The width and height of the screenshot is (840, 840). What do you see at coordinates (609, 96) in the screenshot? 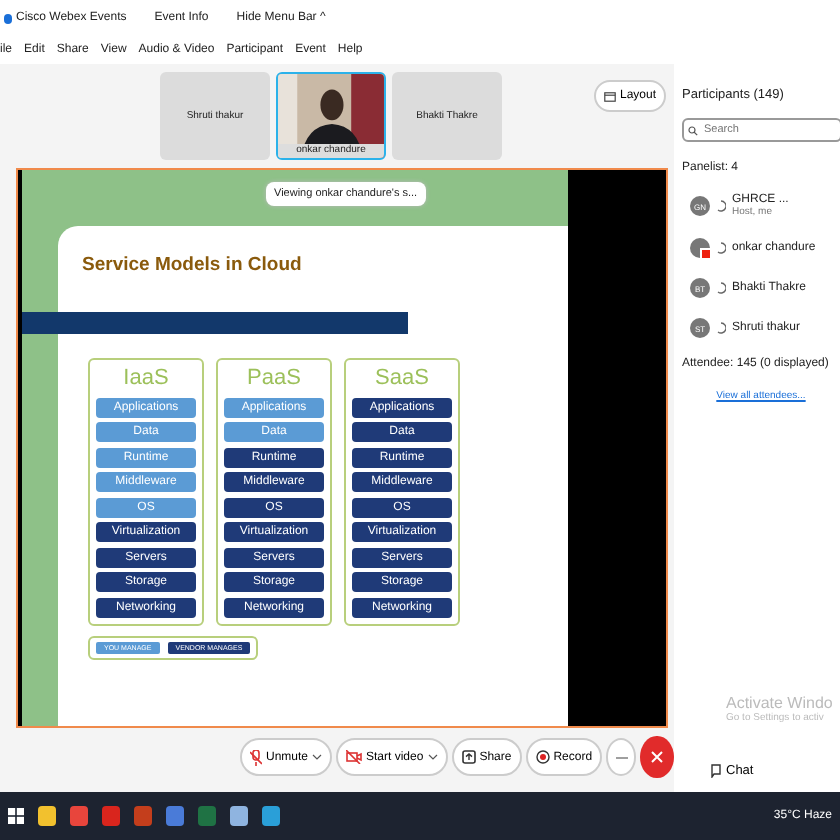
I see `layout-icon` at bounding box center [609, 96].